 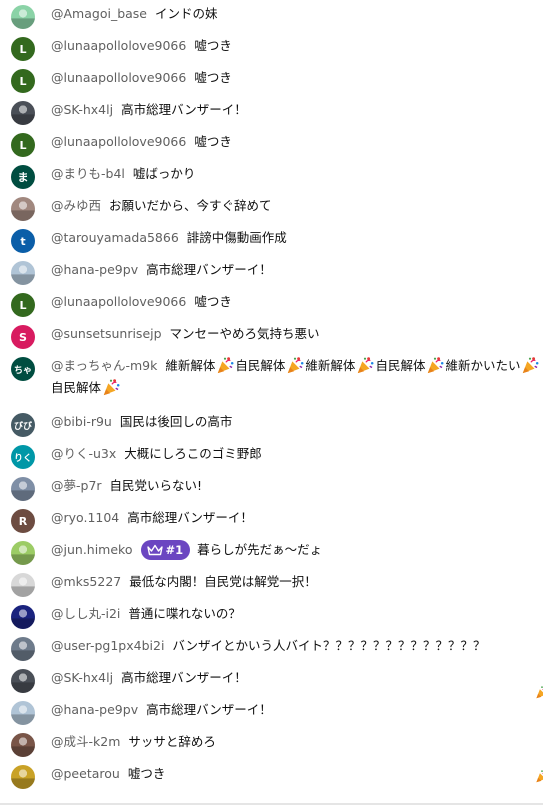 What do you see at coordinates (186, 13) in the screenshot?
I see `message-text: インドの妹` at bounding box center [186, 13].